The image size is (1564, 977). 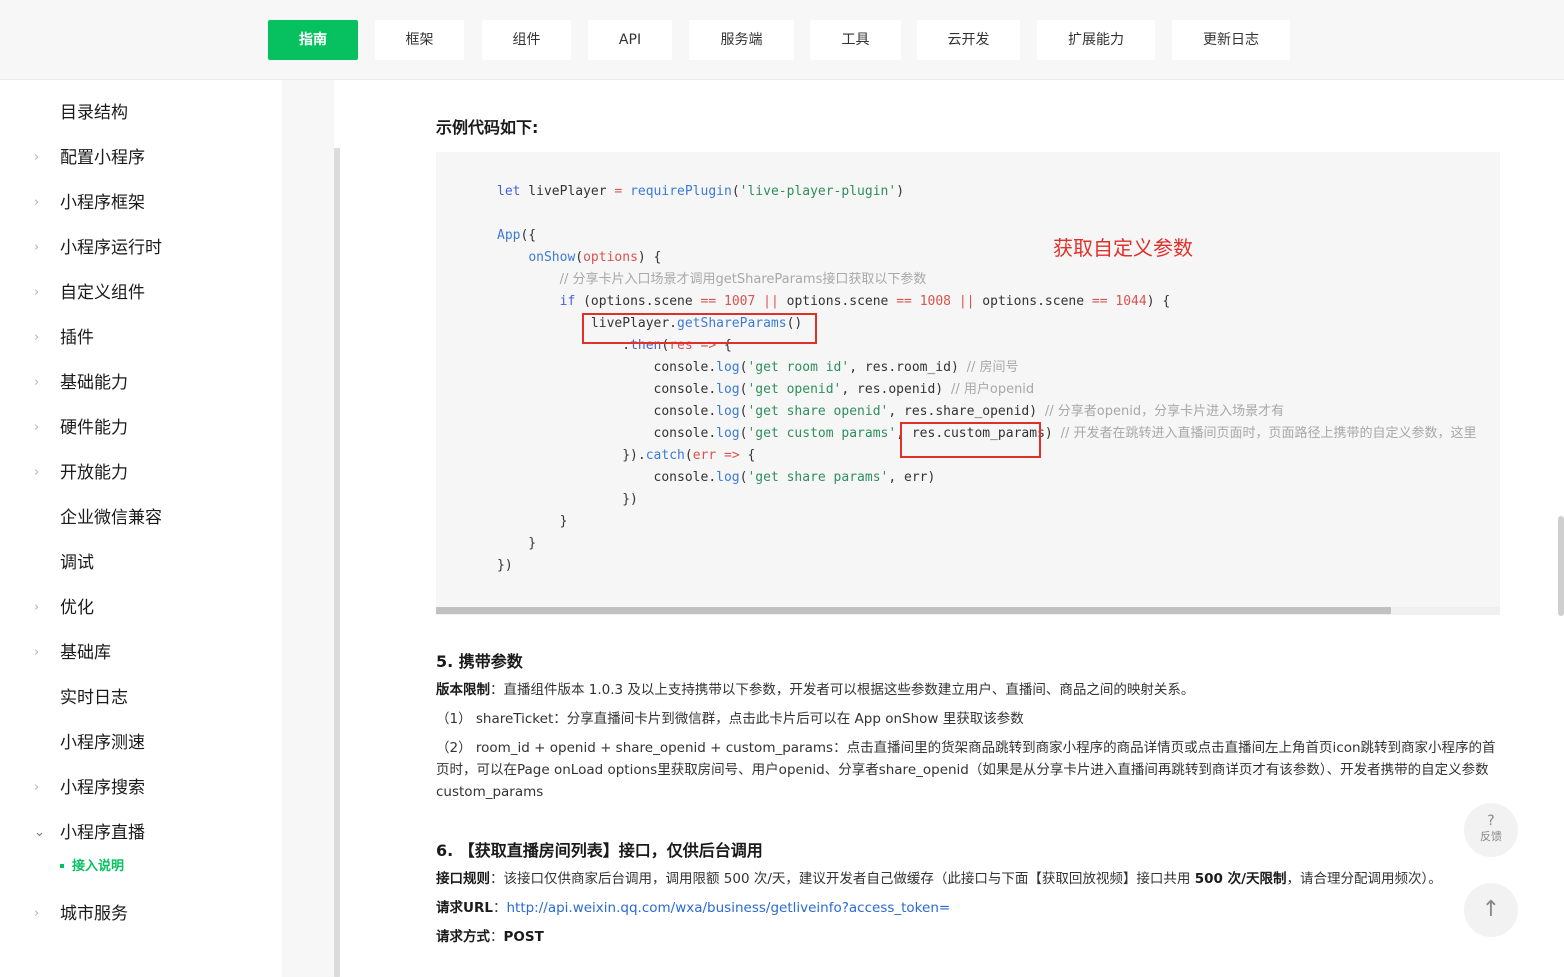 I want to click on sidebar-subitem-label: 接入说明, so click(x=98, y=866).